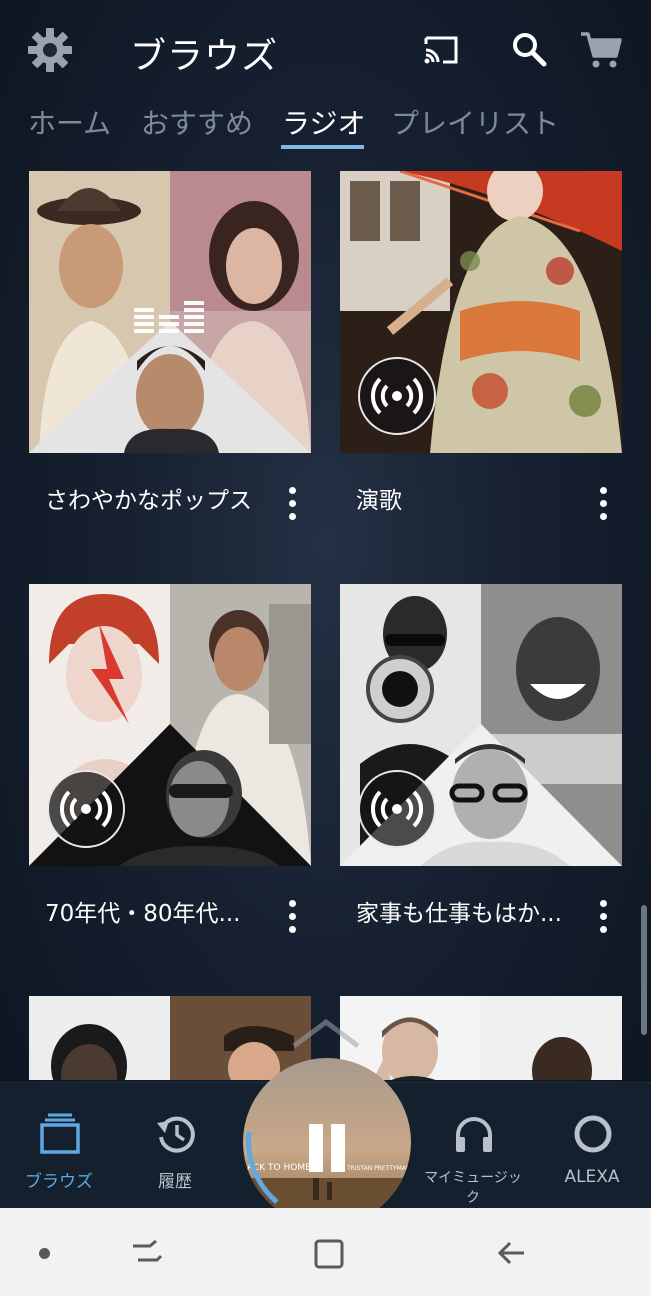 This screenshot has height=1296, width=651. I want to click on album-text-left: ACK TO HOME, so click(279, 1168).